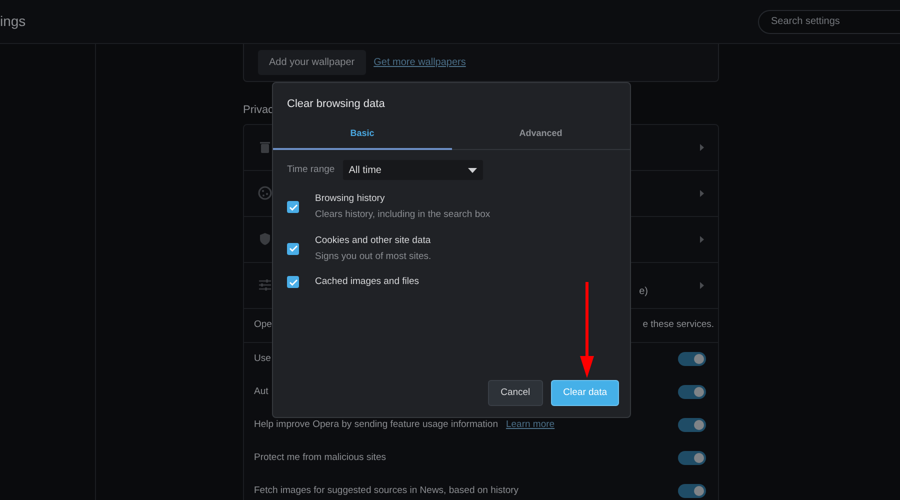  I want to click on tab: Advanced, so click(541, 135).